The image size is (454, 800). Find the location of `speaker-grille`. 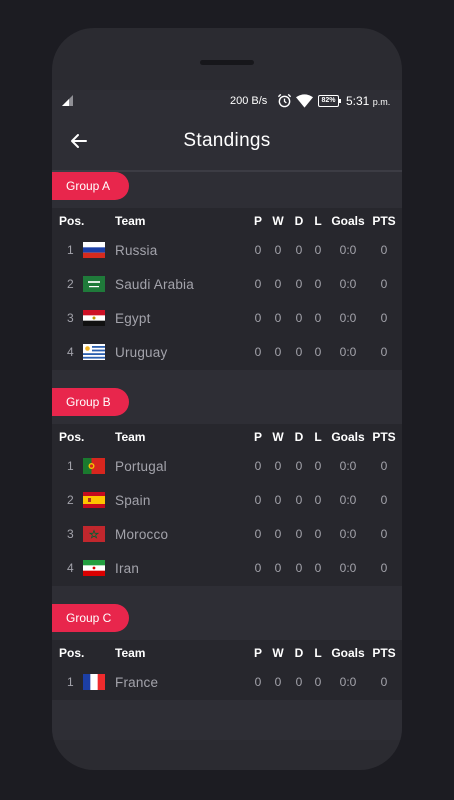

speaker-grille is located at coordinates (227, 62).